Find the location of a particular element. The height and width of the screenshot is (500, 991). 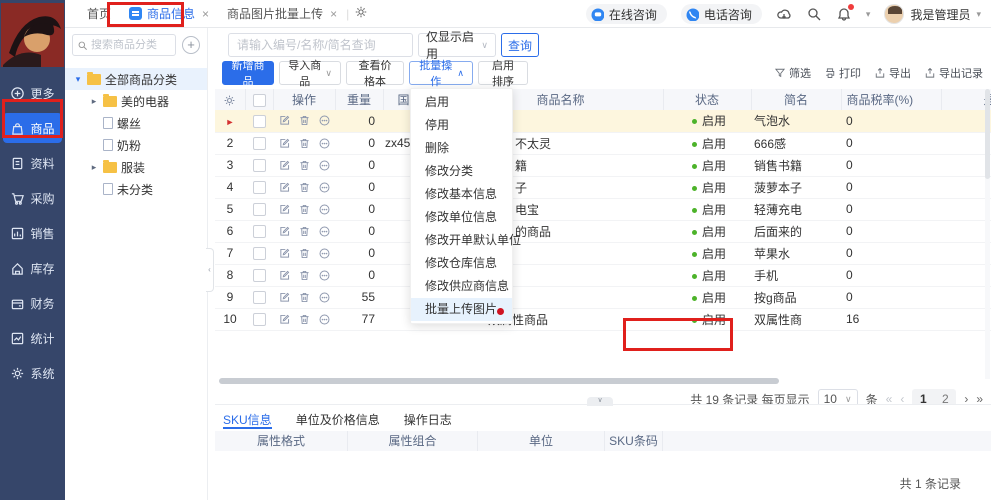

status-filter-select: 仅显示启用 ∨ is located at coordinates (457, 45).